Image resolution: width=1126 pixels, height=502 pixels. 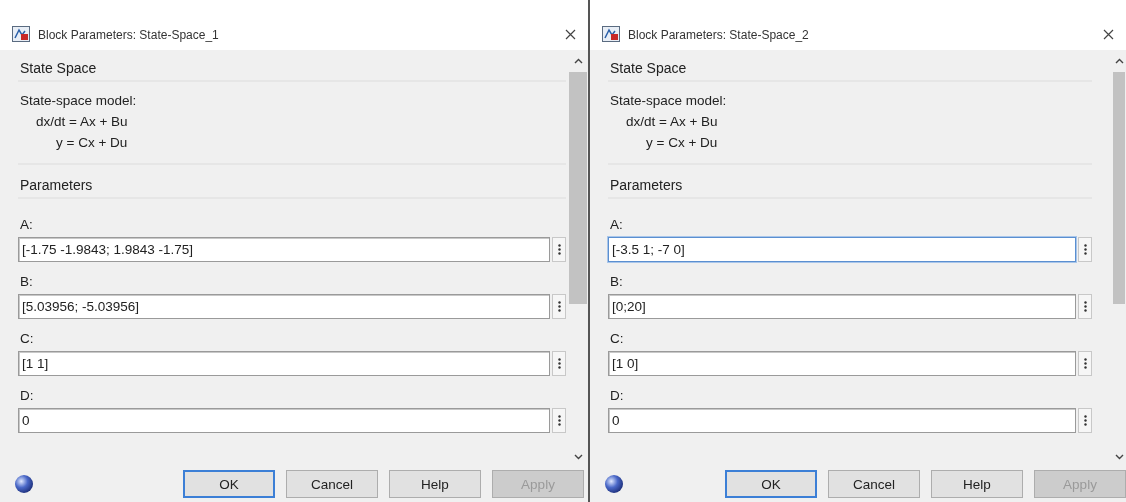 I want to click on input-field: [-3.5 1; -7 0], so click(x=842, y=249).